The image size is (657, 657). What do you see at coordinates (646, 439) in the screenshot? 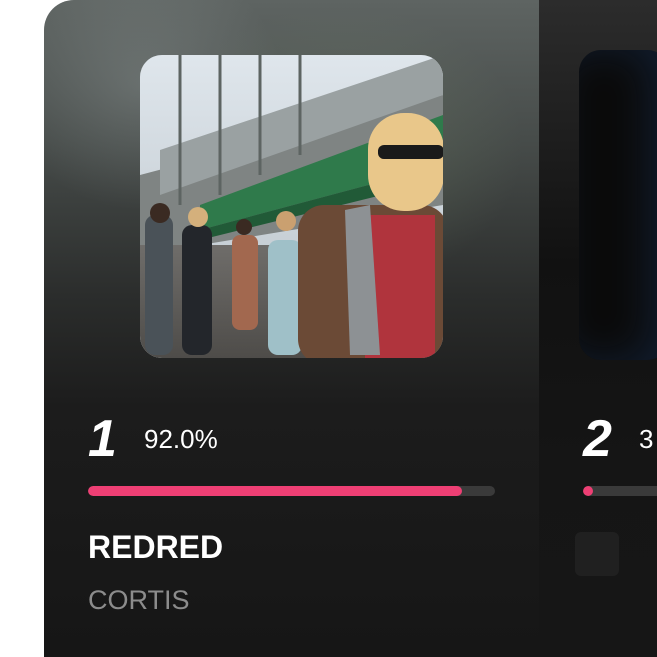
I see `vote-percentage: 3` at bounding box center [646, 439].